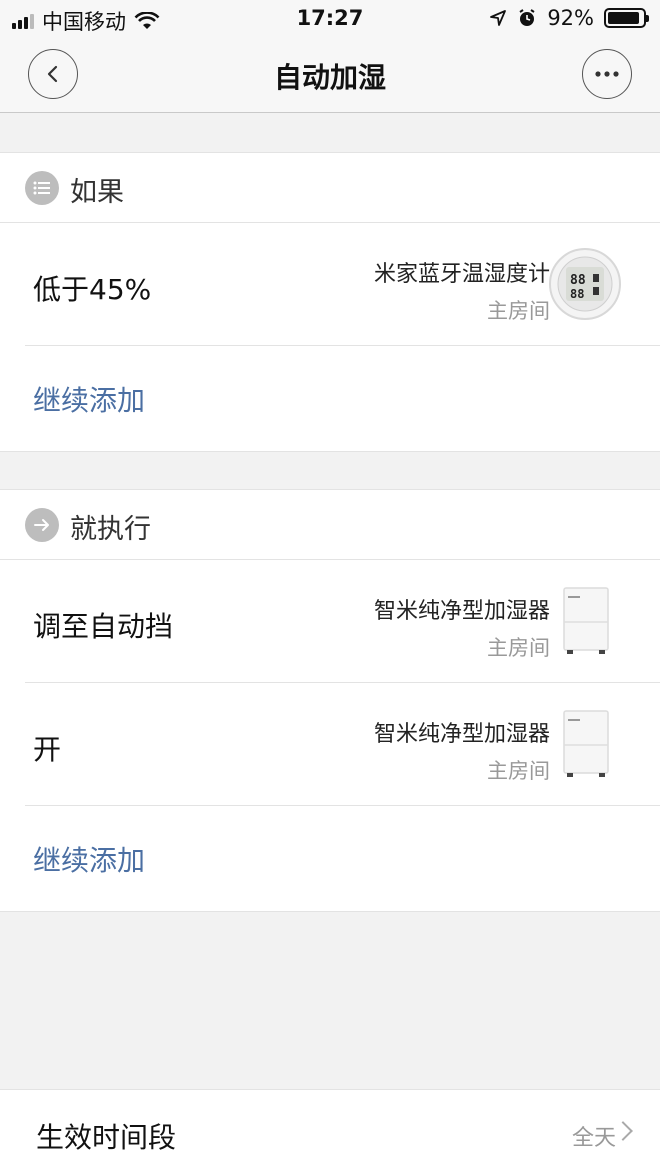 This screenshot has width=660, height=1174. What do you see at coordinates (42, 525) in the screenshot?
I see `arrow-right-icon` at bounding box center [42, 525].